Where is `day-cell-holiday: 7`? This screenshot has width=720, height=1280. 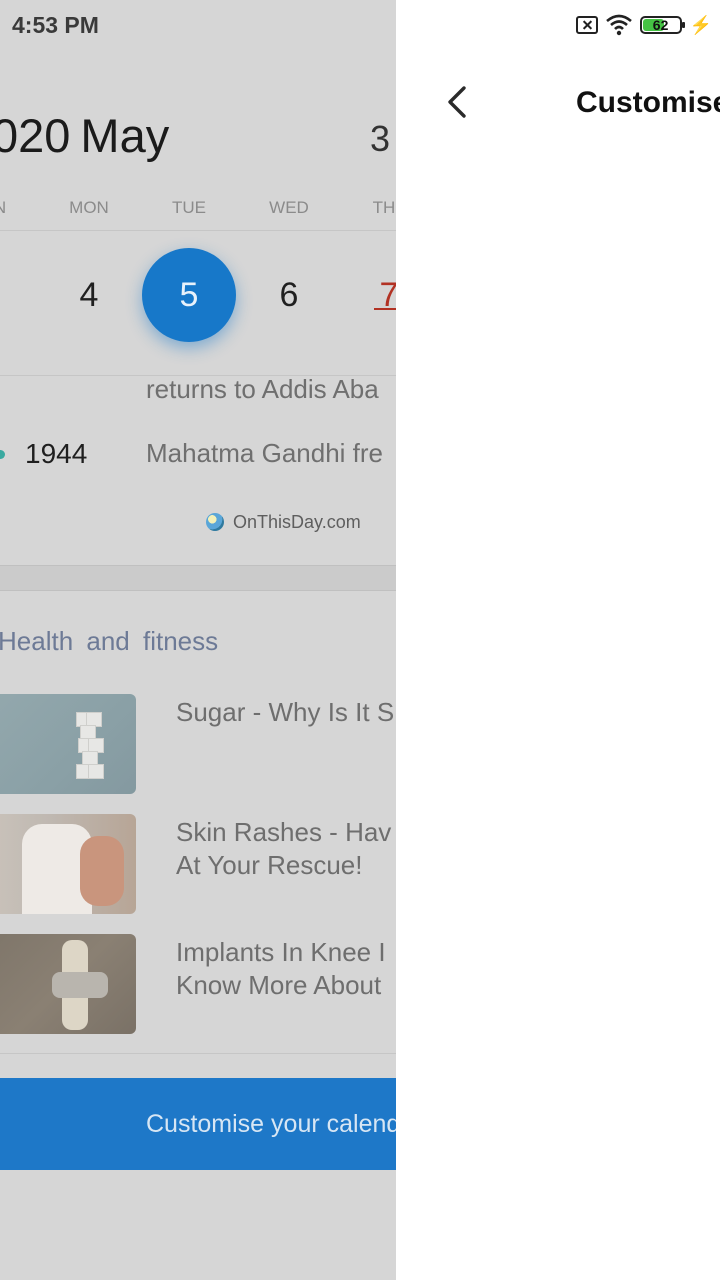
day-cell-holiday: 7 is located at coordinates (369, 295).